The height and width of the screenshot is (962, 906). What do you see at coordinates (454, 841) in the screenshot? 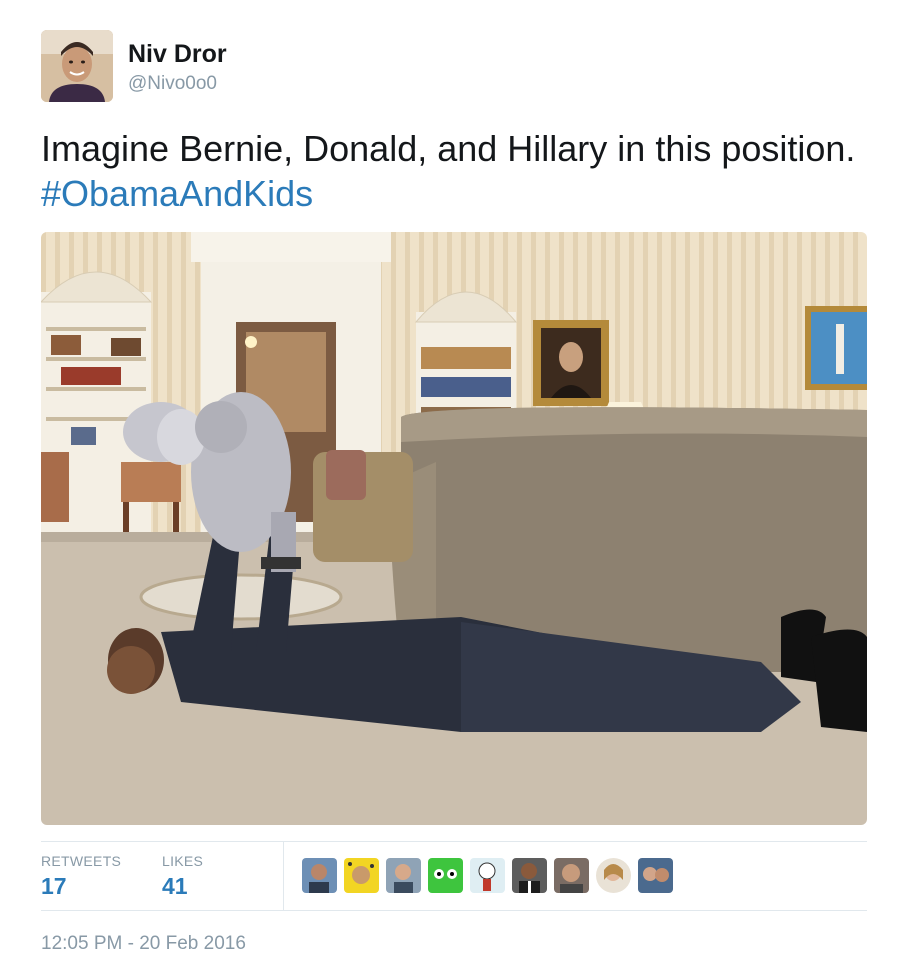
I see `stats-top-divider` at bounding box center [454, 841].